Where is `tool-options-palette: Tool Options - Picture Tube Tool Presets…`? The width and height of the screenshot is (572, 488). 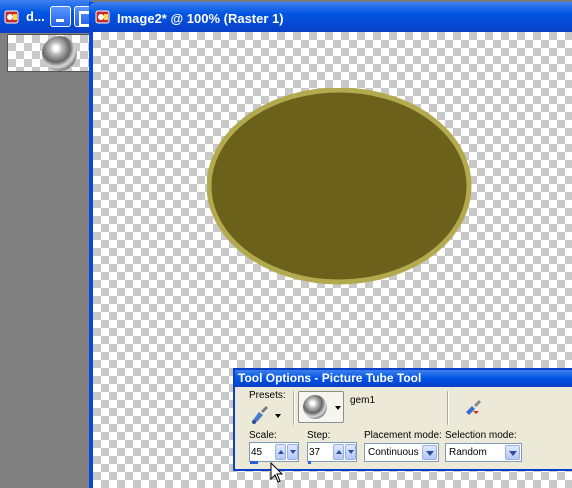
tool-options-palette: Tool Options - Picture Tube Tool Presets… is located at coordinates (402, 419).